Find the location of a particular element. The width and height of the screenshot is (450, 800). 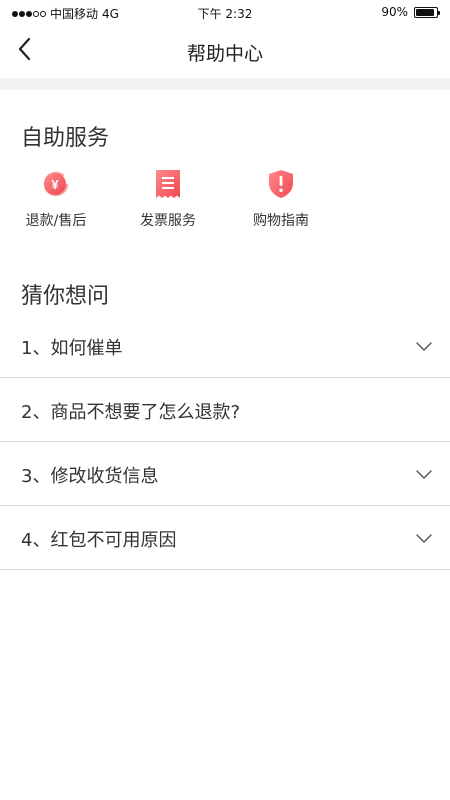

battery-info: 90% is located at coordinates (410, 12).